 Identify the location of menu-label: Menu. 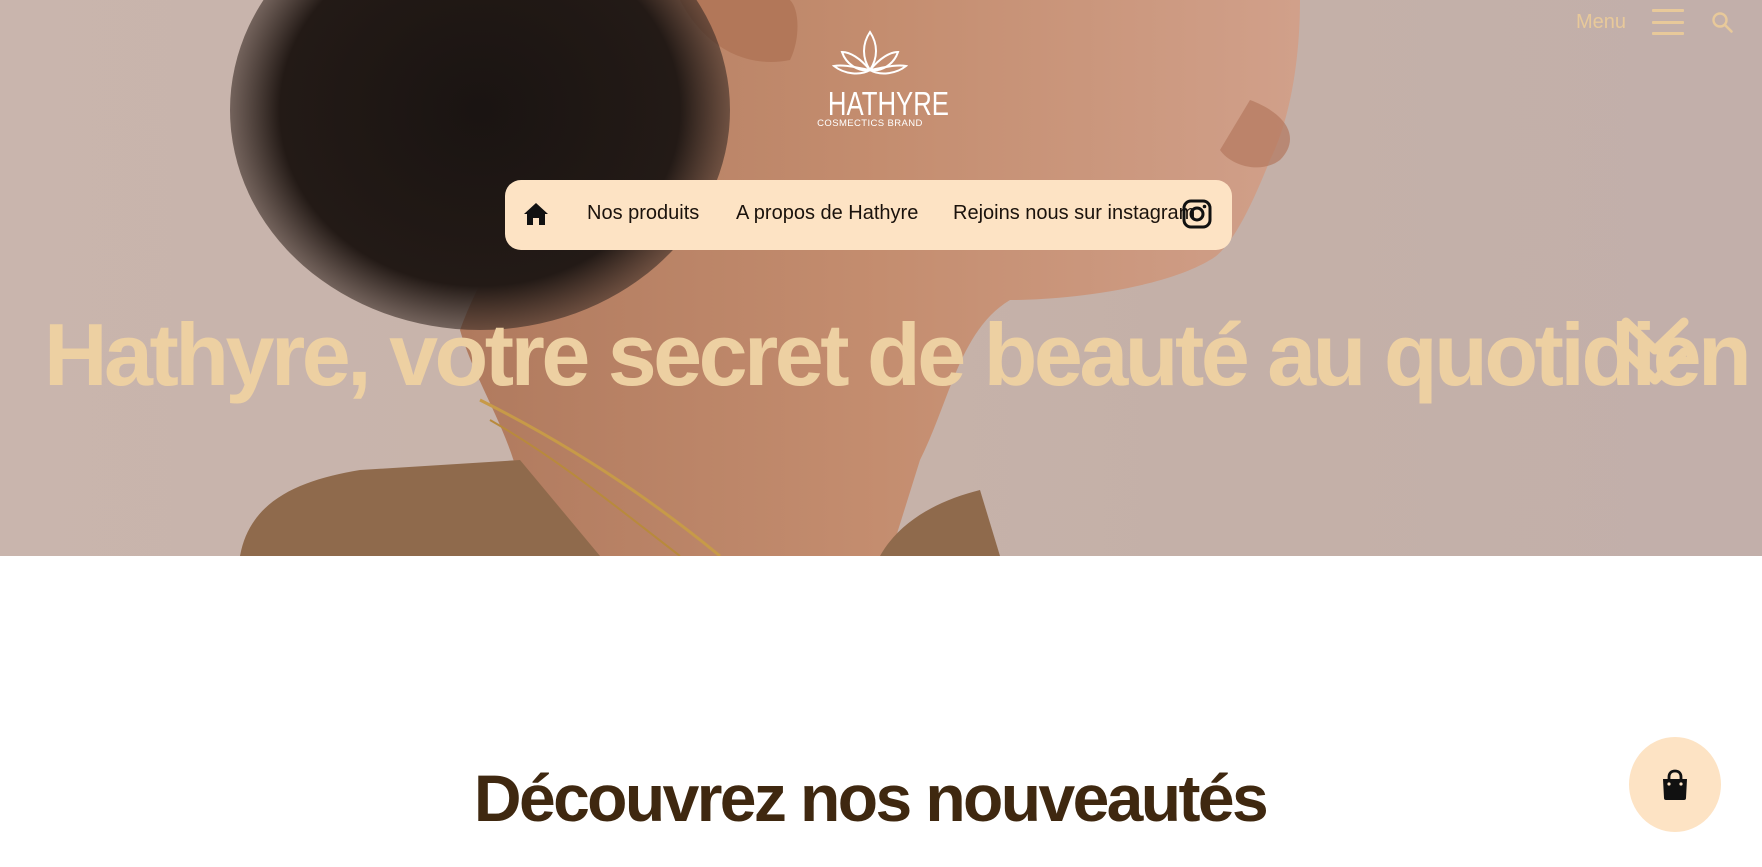
(1601, 22).